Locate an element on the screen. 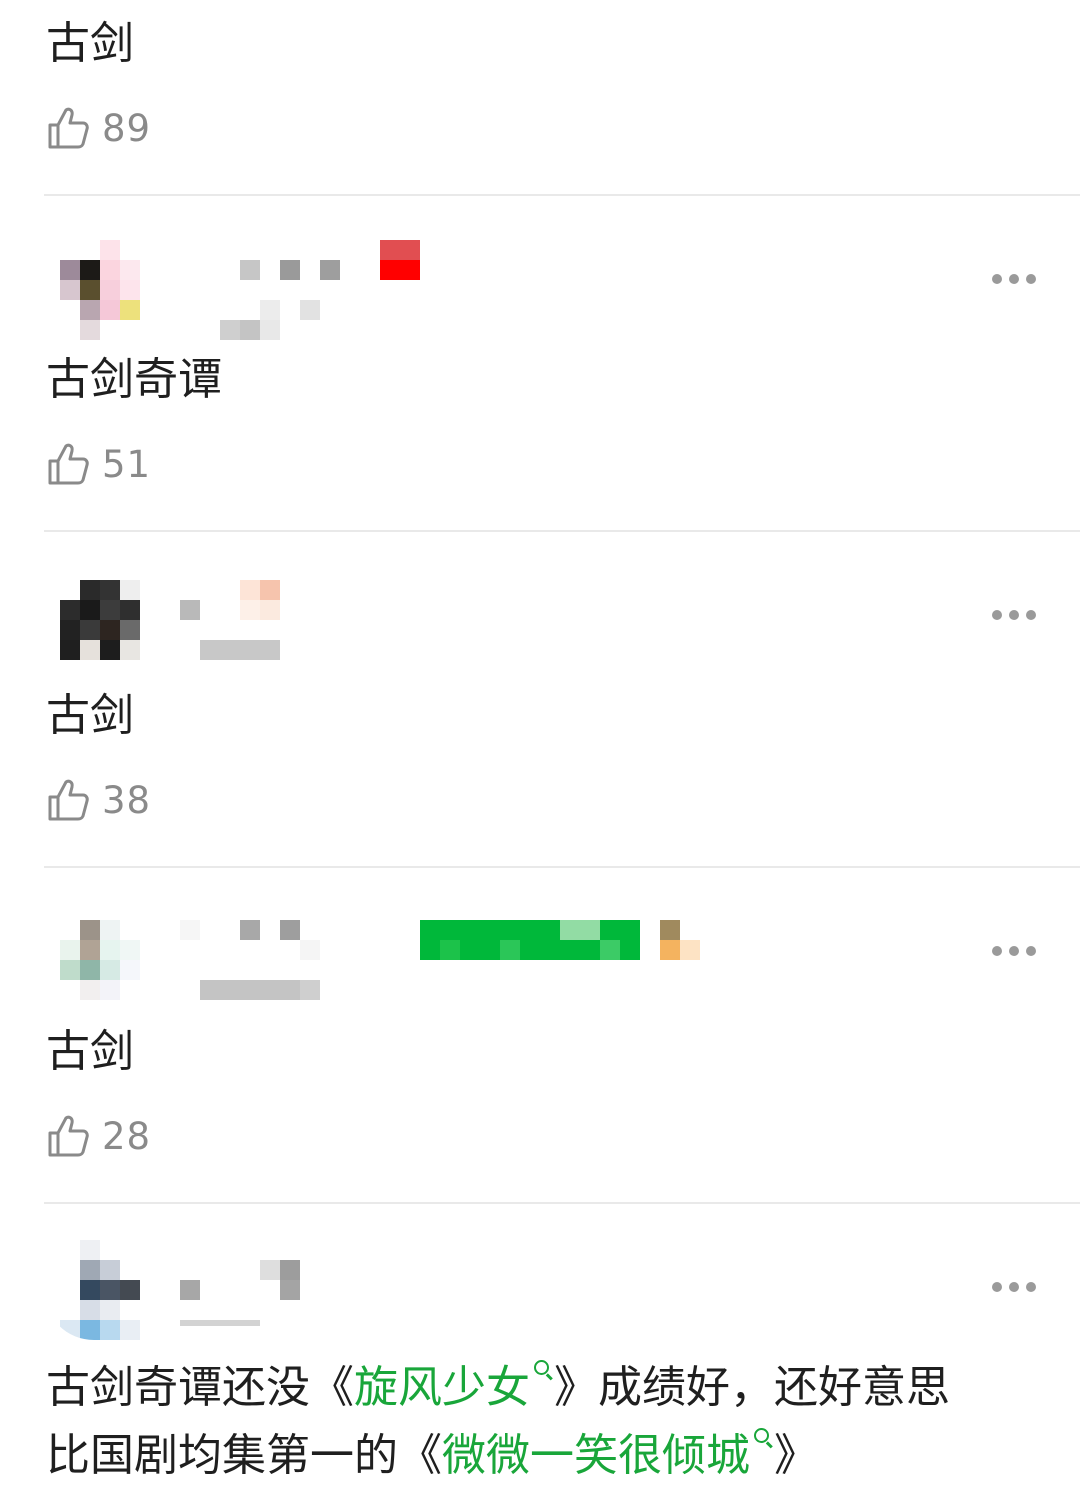 The height and width of the screenshot is (1498, 1080). like-button: 51 is located at coordinates (98, 464).